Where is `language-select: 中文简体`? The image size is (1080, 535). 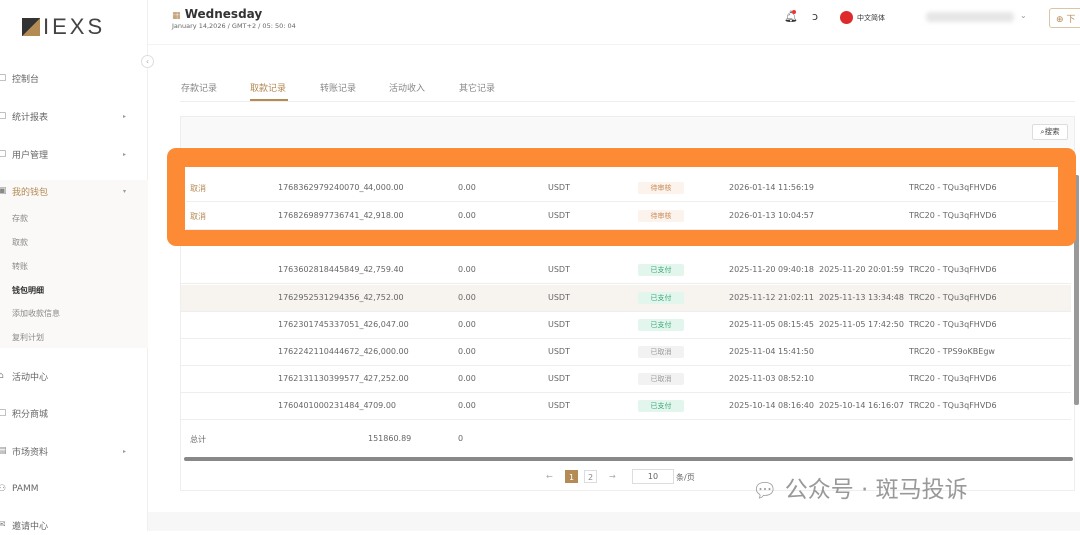 language-select: 中文简体 is located at coordinates (871, 18).